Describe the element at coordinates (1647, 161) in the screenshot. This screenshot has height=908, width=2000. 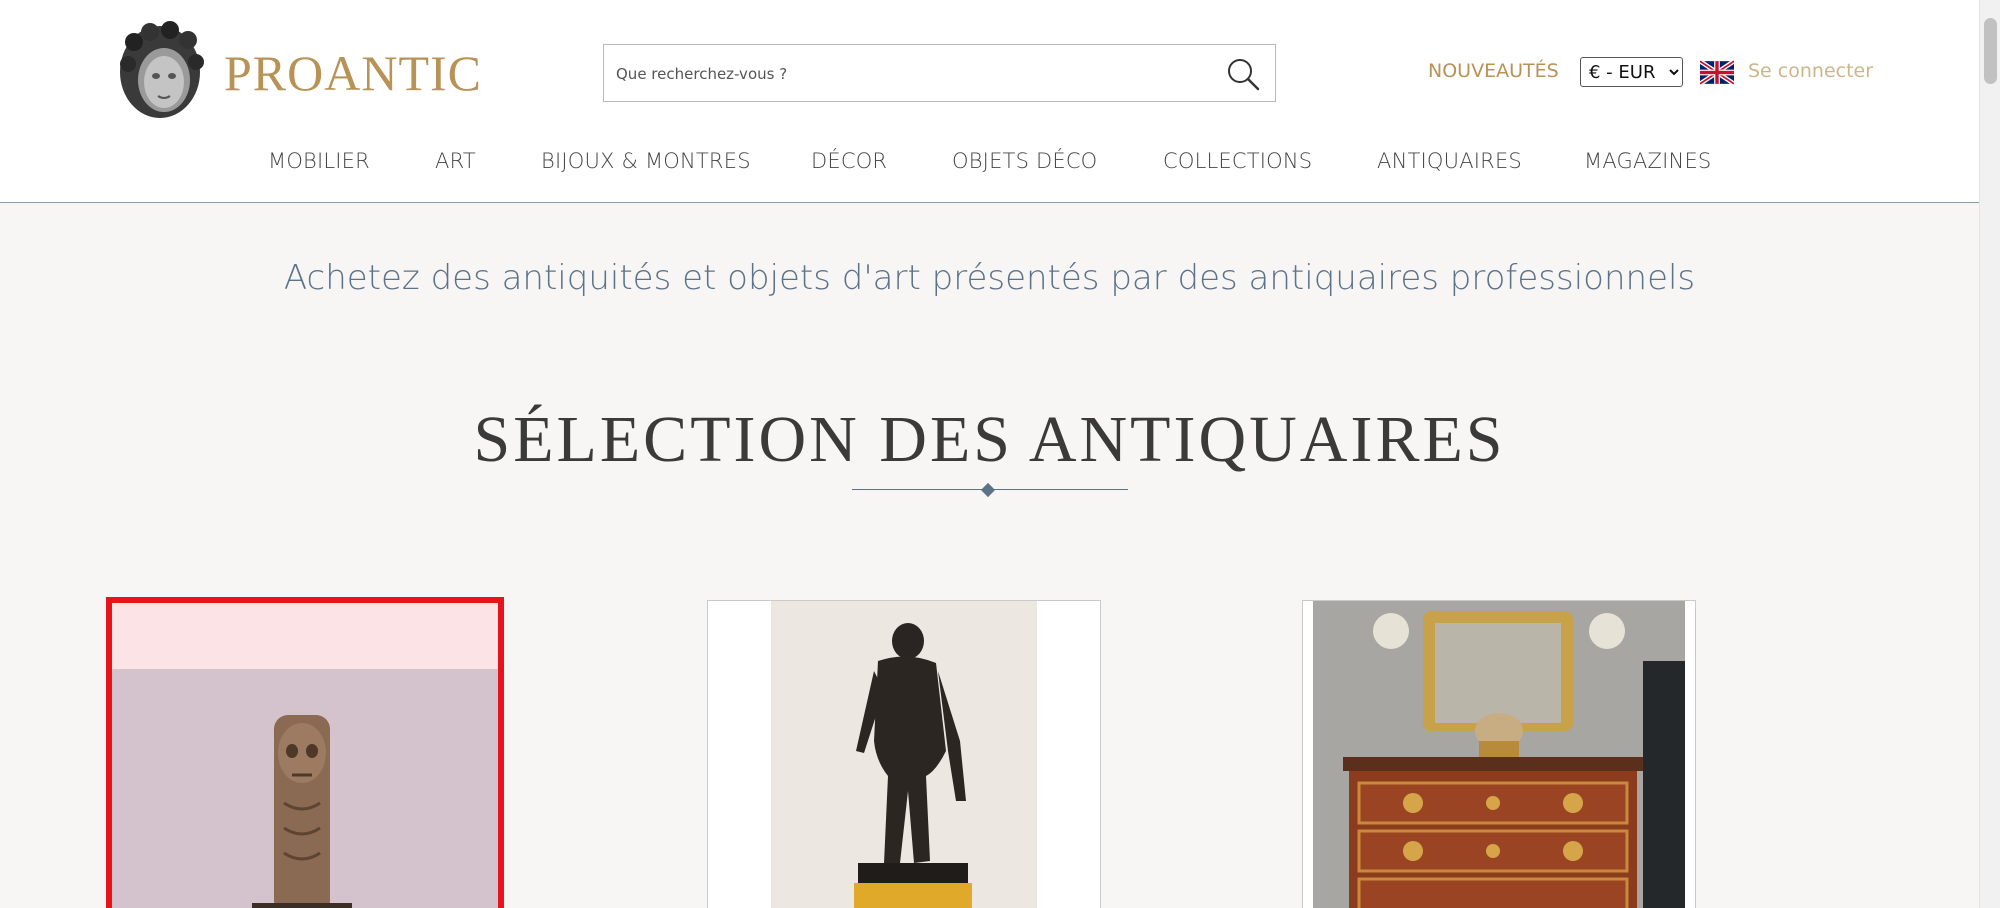
I see `nav-item-magazines: MAGAZINES` at that location.